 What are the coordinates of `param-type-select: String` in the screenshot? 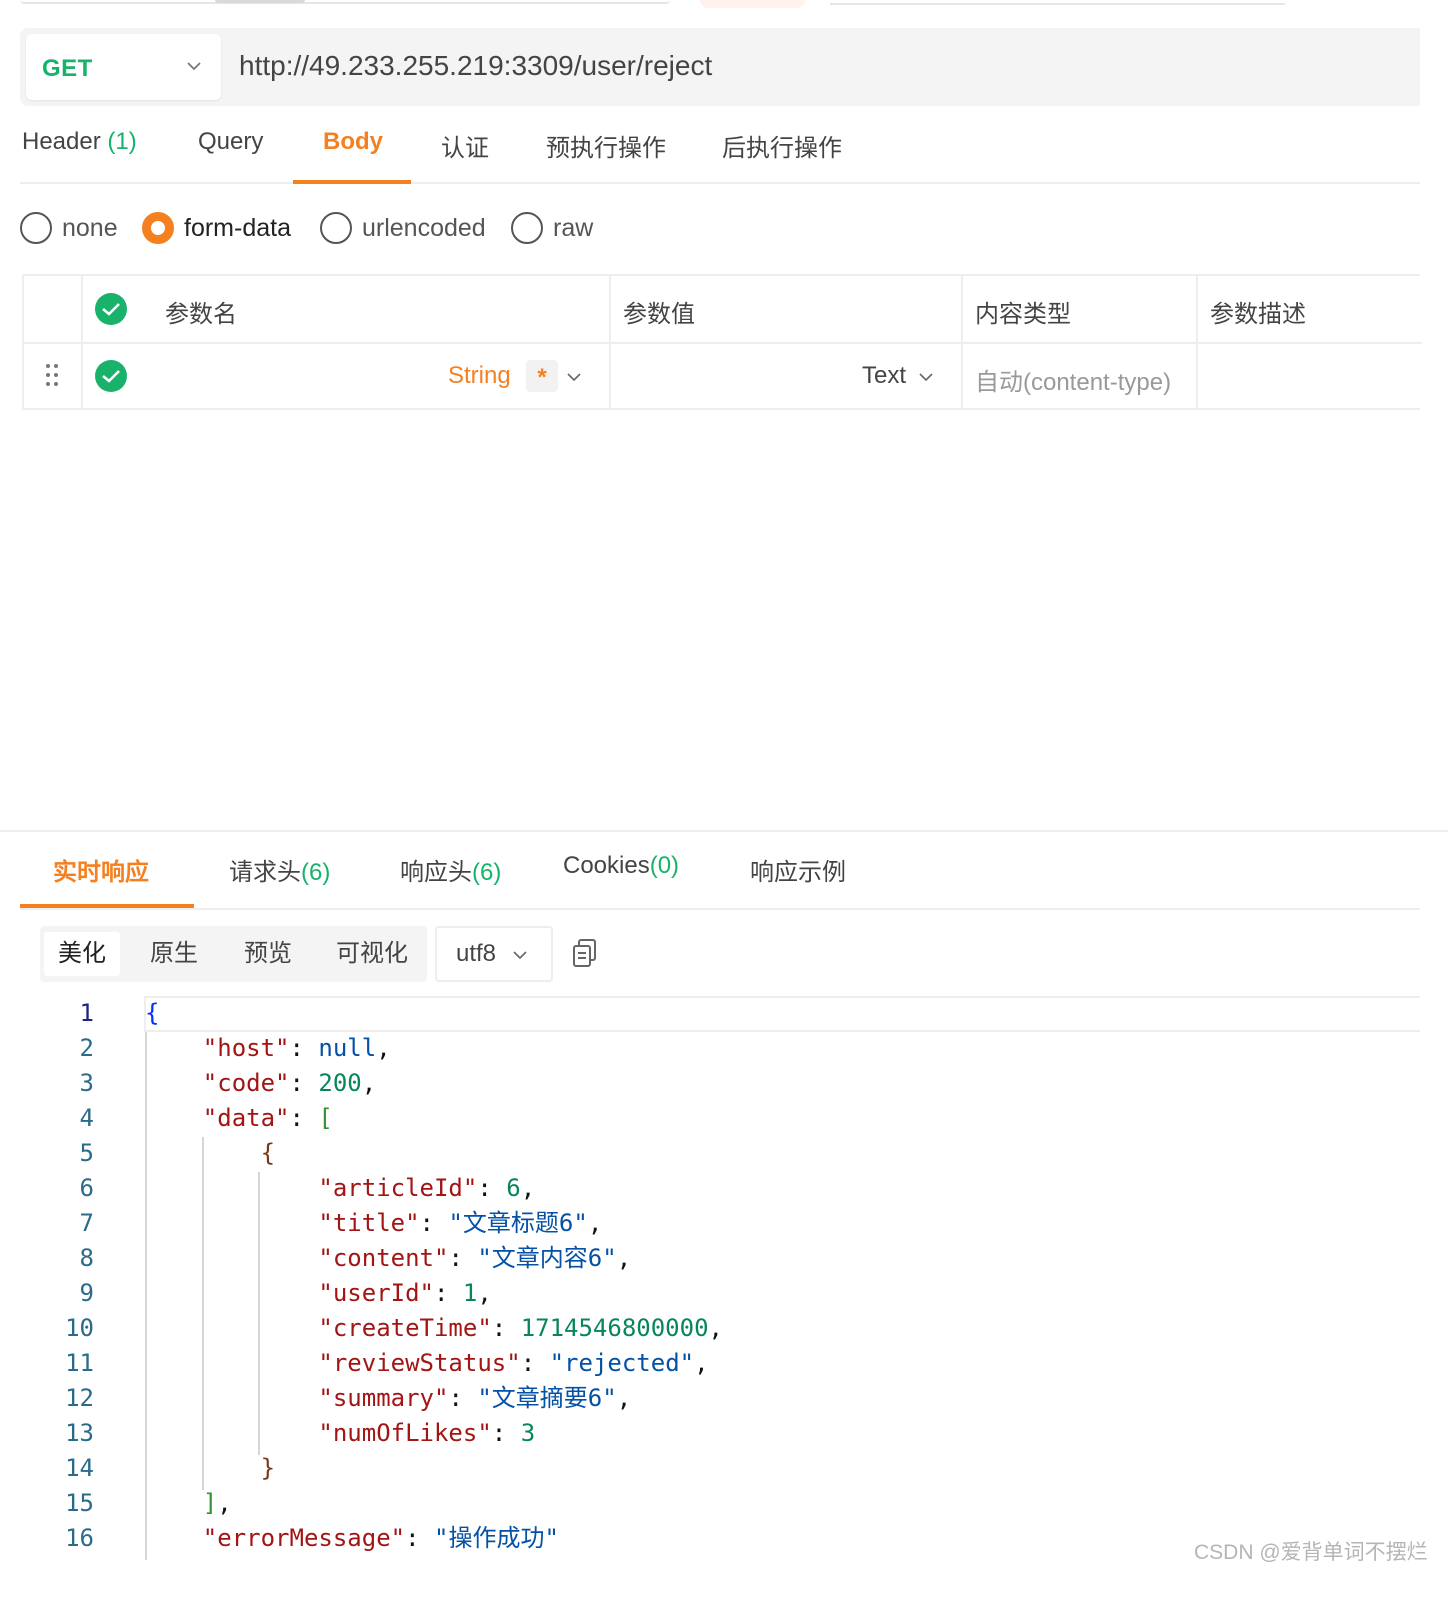 It's located at (479, 376).